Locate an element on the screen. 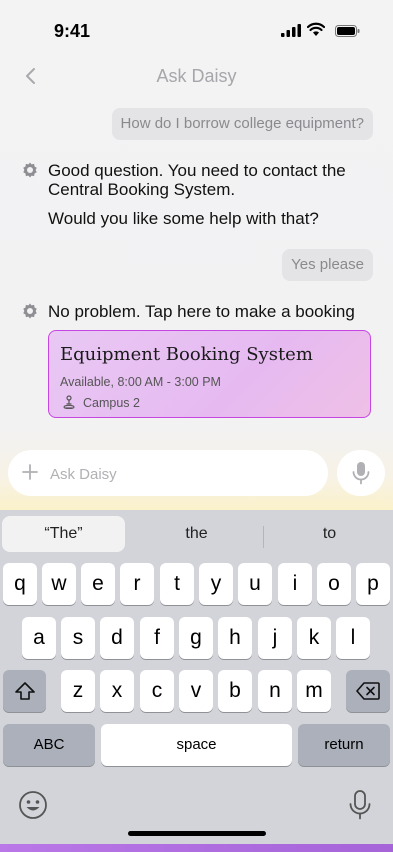 Image resolution: width=393 pixels, height=852 pixels. user-message: Yes please is located at coordinates (327, 265).